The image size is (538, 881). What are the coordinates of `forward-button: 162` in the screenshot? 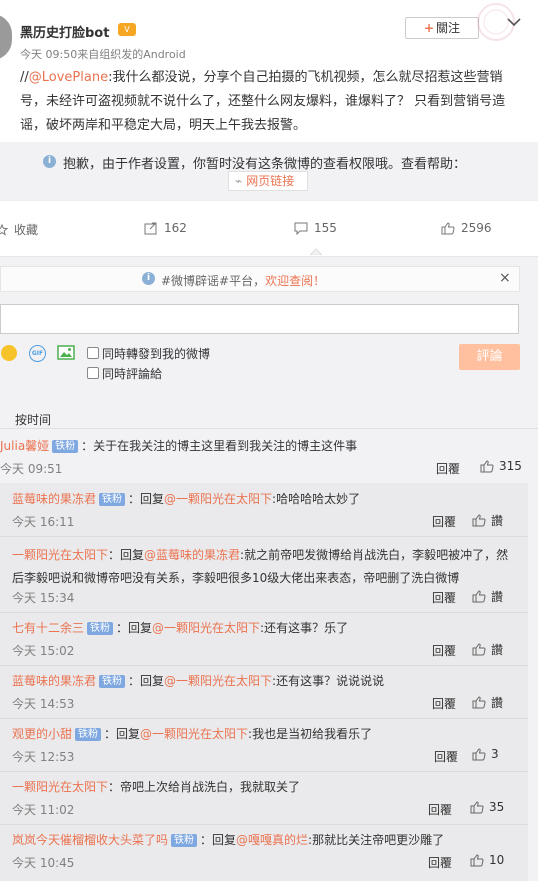 It's located at (165, 228).